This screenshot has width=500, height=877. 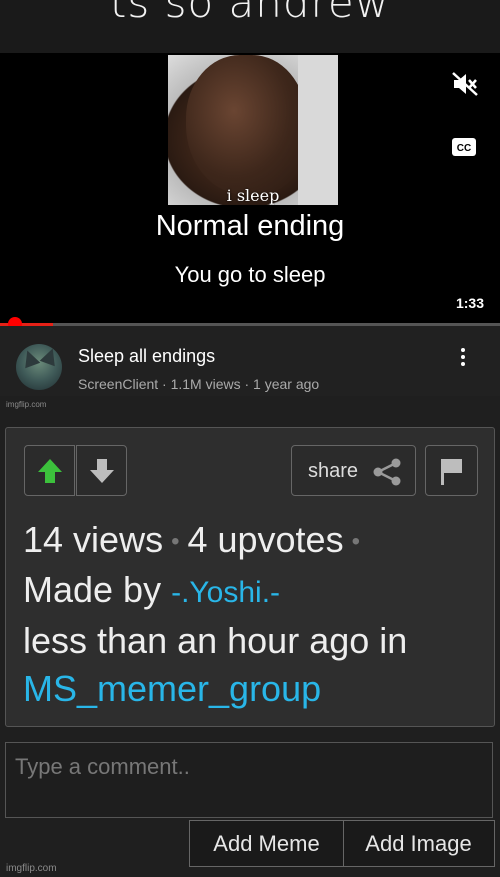 What do you see at coordinates (172, 688) in the screenshot?
I see `stream-link: MS_memer_group` at bounding box center [172, 688].